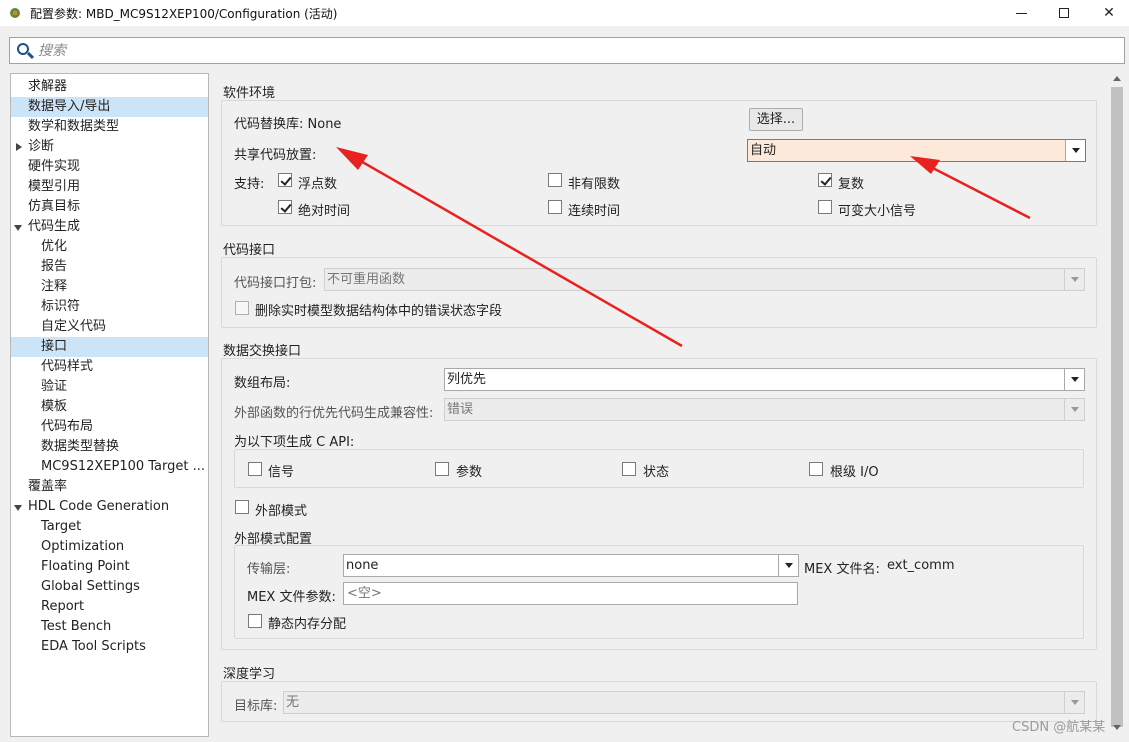 The width and height of the screenshot is (1129, 742). Describe the element at coordinates (109, 447) in the screenshot. I see `tree-item: 数据类型替换` at that location.